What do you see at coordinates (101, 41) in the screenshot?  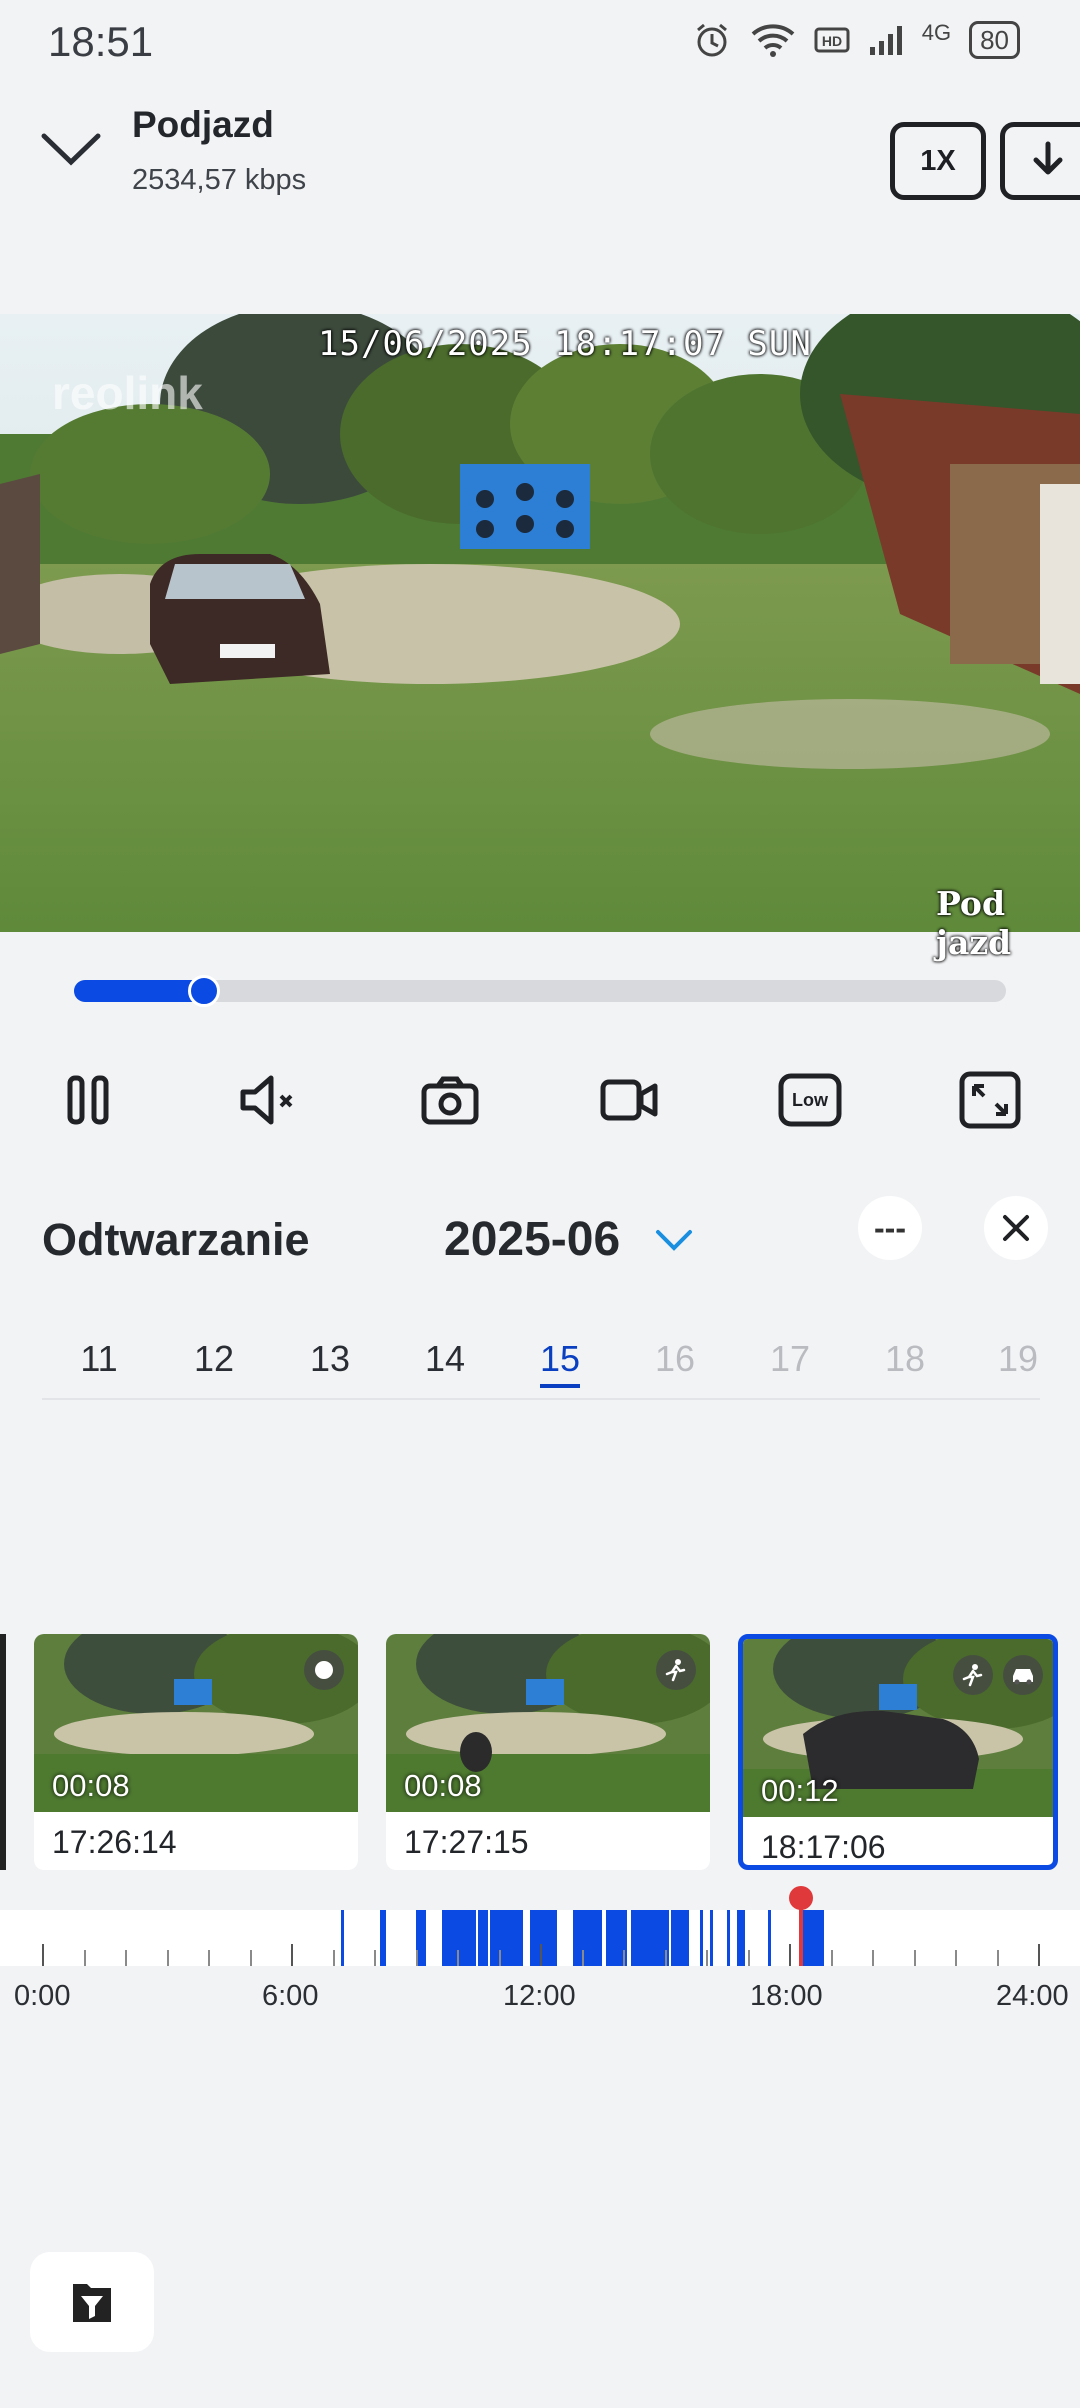 I see `status-time: 18:51` at bounding box center [101, 41].